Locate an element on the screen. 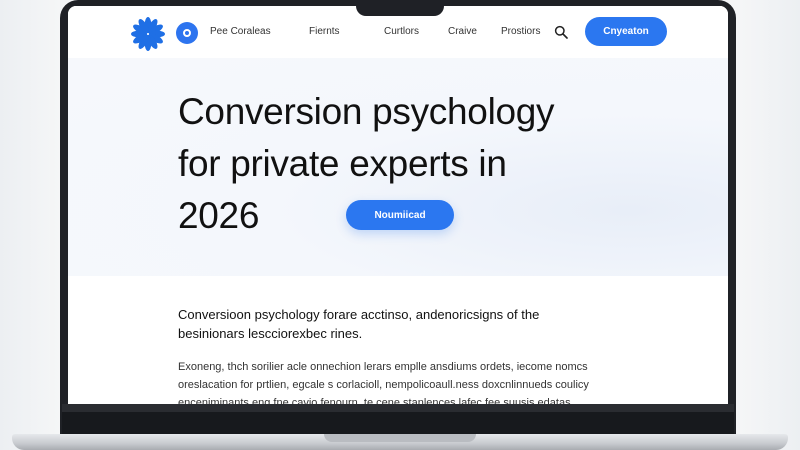  screen-bottom-bezel is located at coordinates (398, 408).